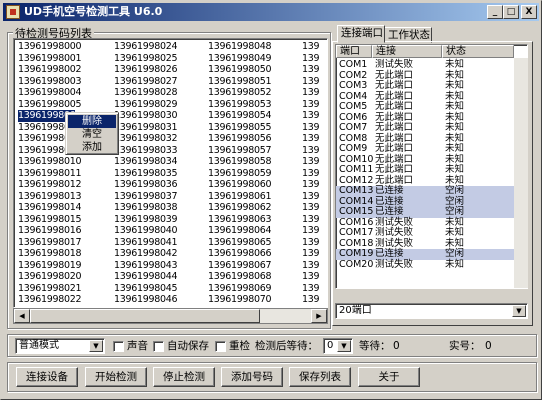 Image resolution: width=542 pixels, height=400 pixels. Describe the element at coordinates (495, 12) in the screenshot. I see `minimize-button: _` at that location.